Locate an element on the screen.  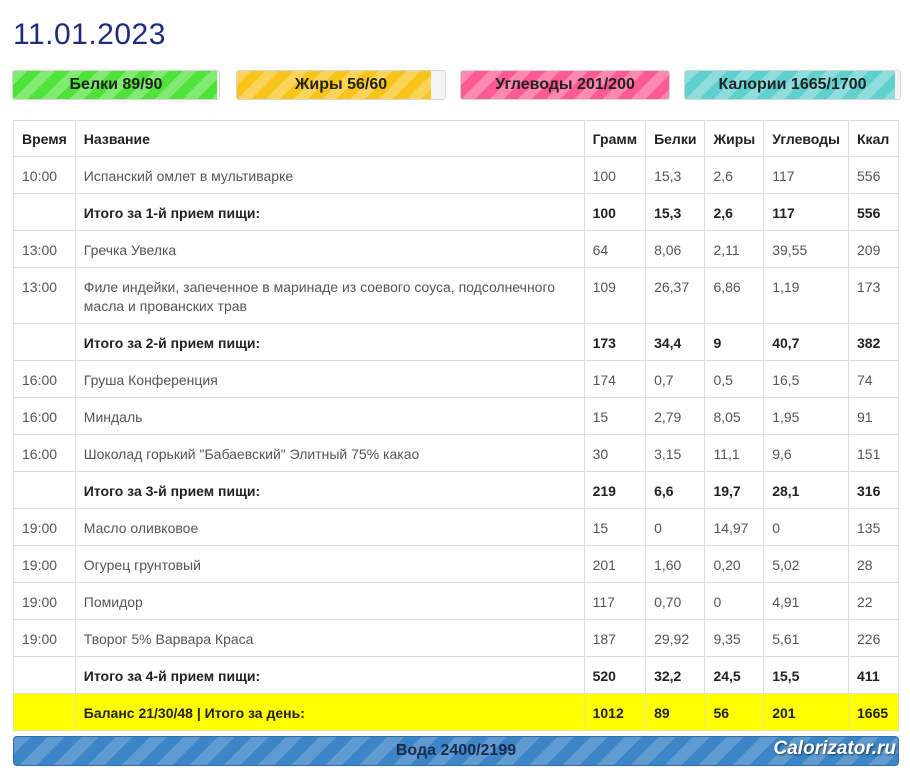
header-kcal: Ккал is located at coordinates (873, 138).